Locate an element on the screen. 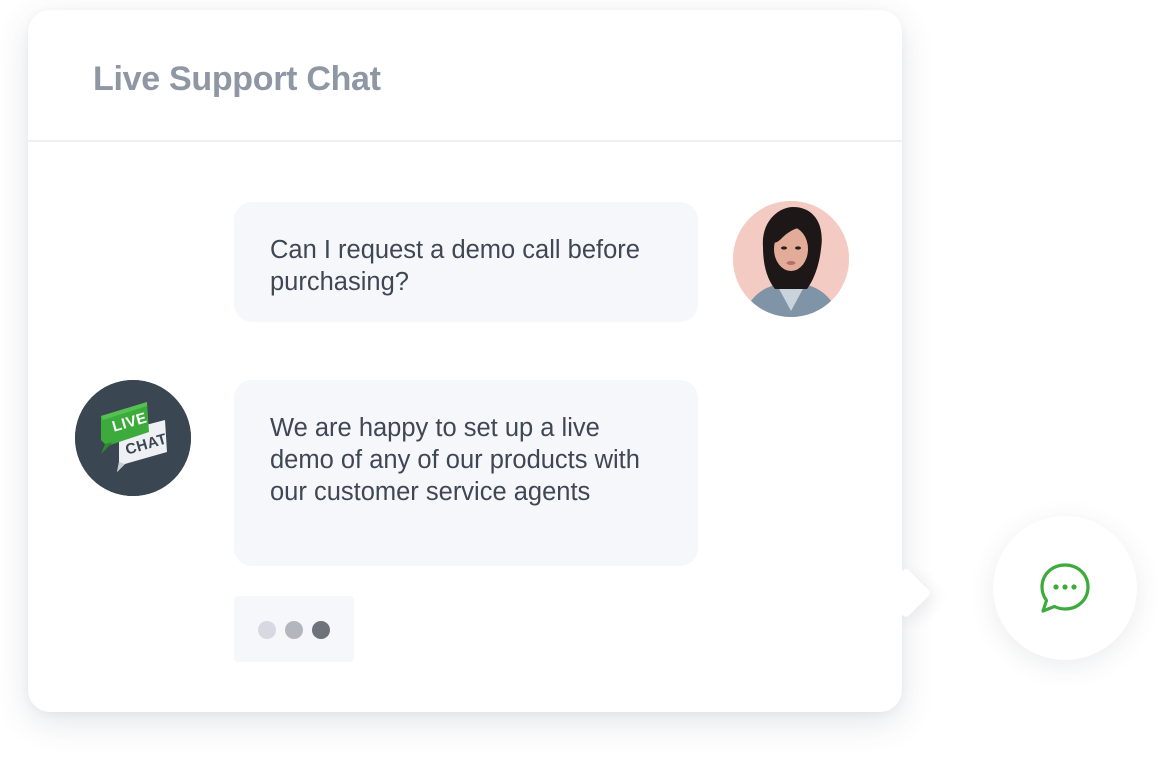 The width and height of the screenshot is (1166, 758). chat-launcher-button is located at coordinates (1065, 588).